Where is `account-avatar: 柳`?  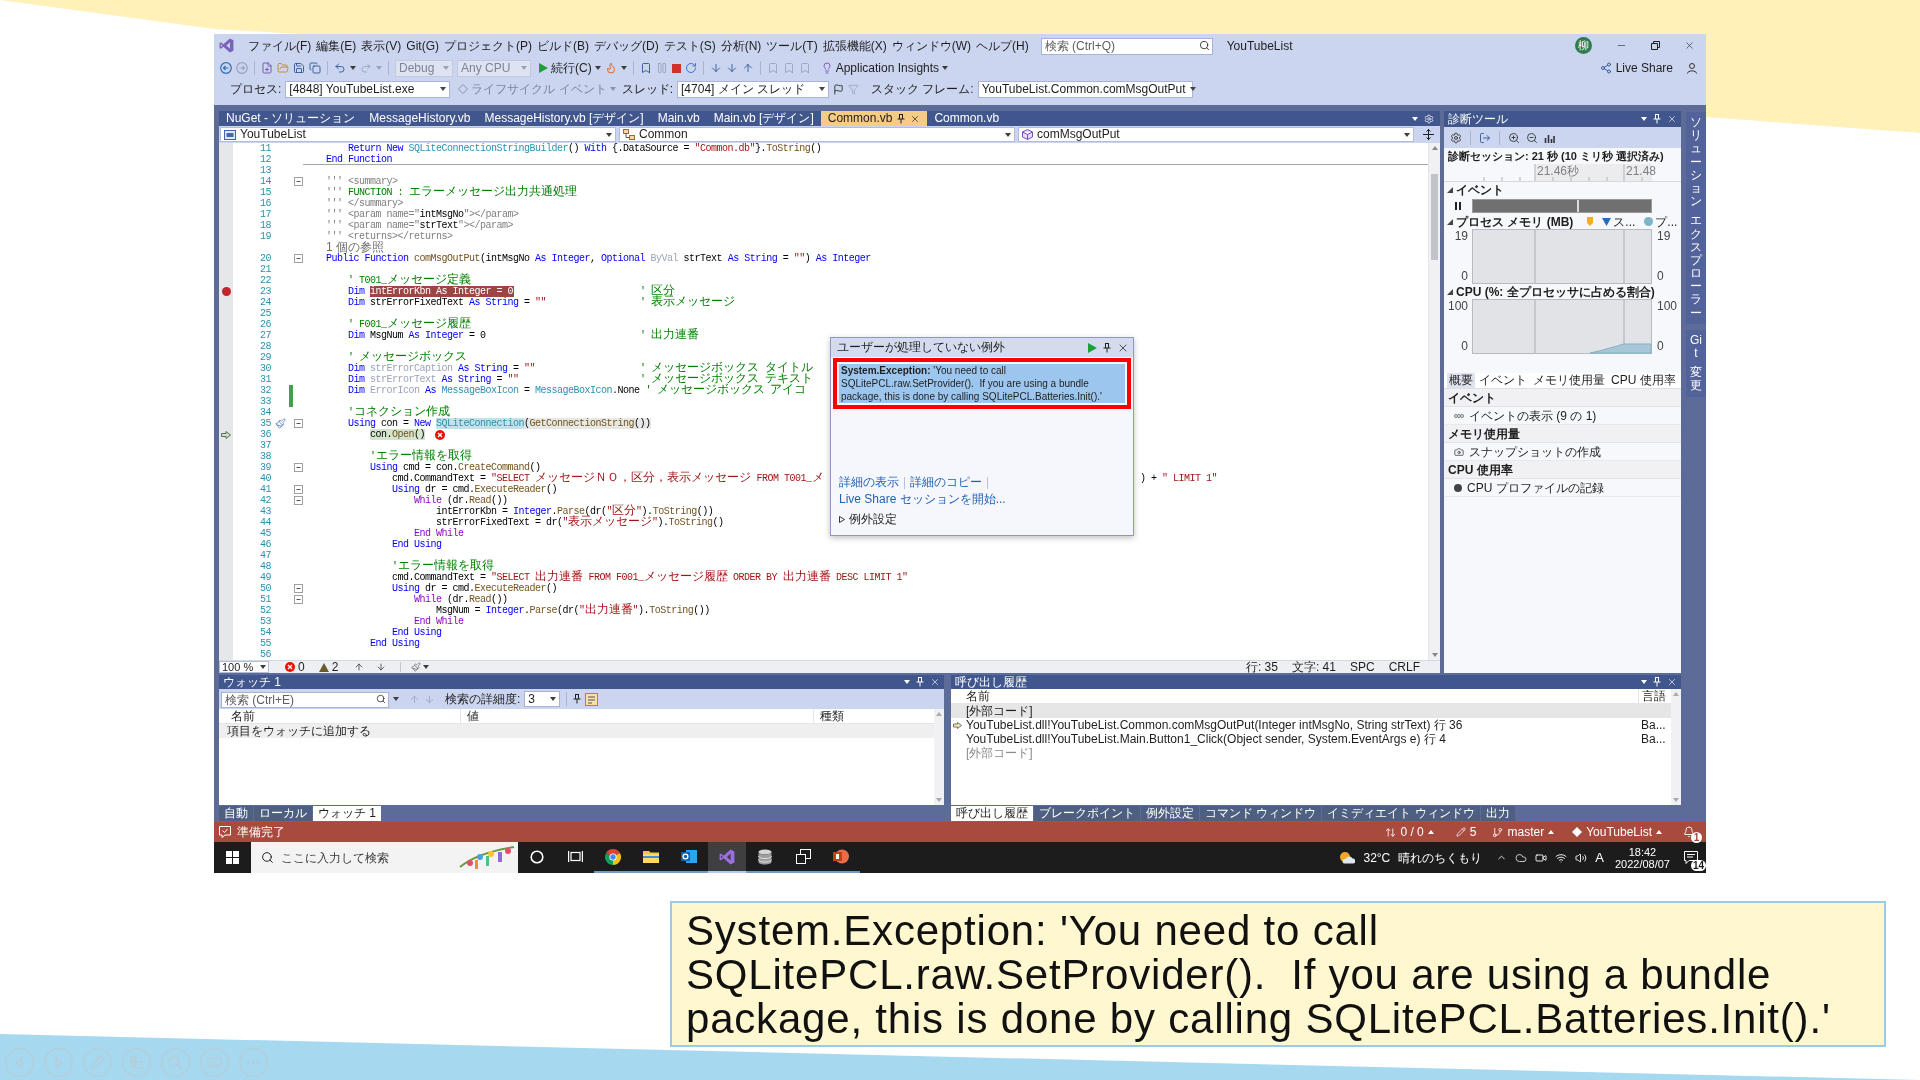 account-avatar: 柳 is located at coordinates (1583, 45).